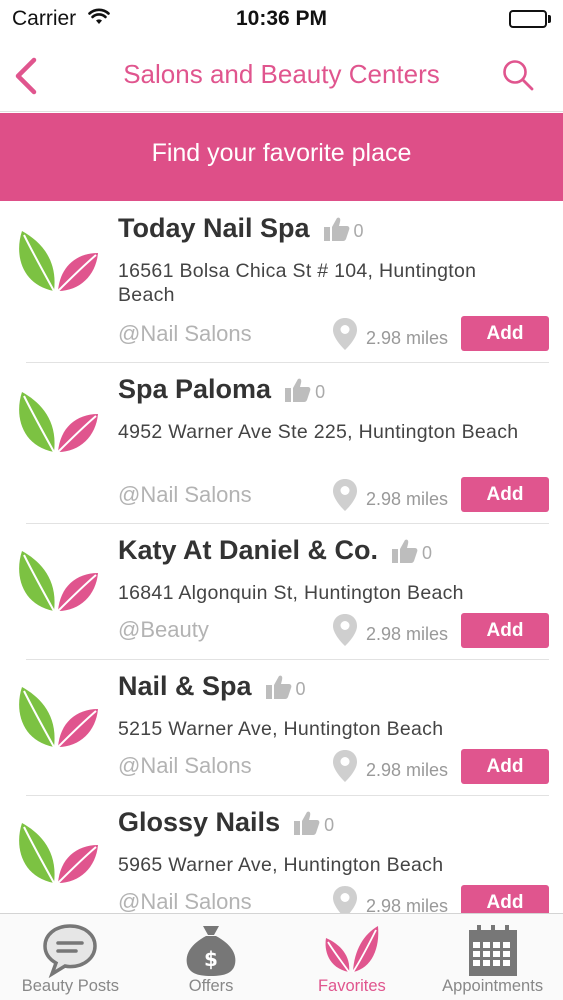 The image size is (563, 1000). What do you see at coordinates (281, 153) in the screenshot?
I see `banner-text: Find your favorite place` at bounding box center [281, 153].